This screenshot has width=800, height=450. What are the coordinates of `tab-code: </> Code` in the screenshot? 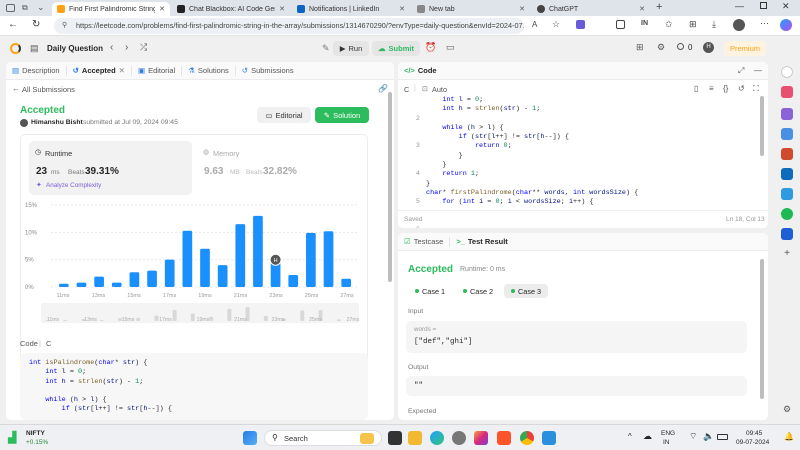 It's located at (420, 71).